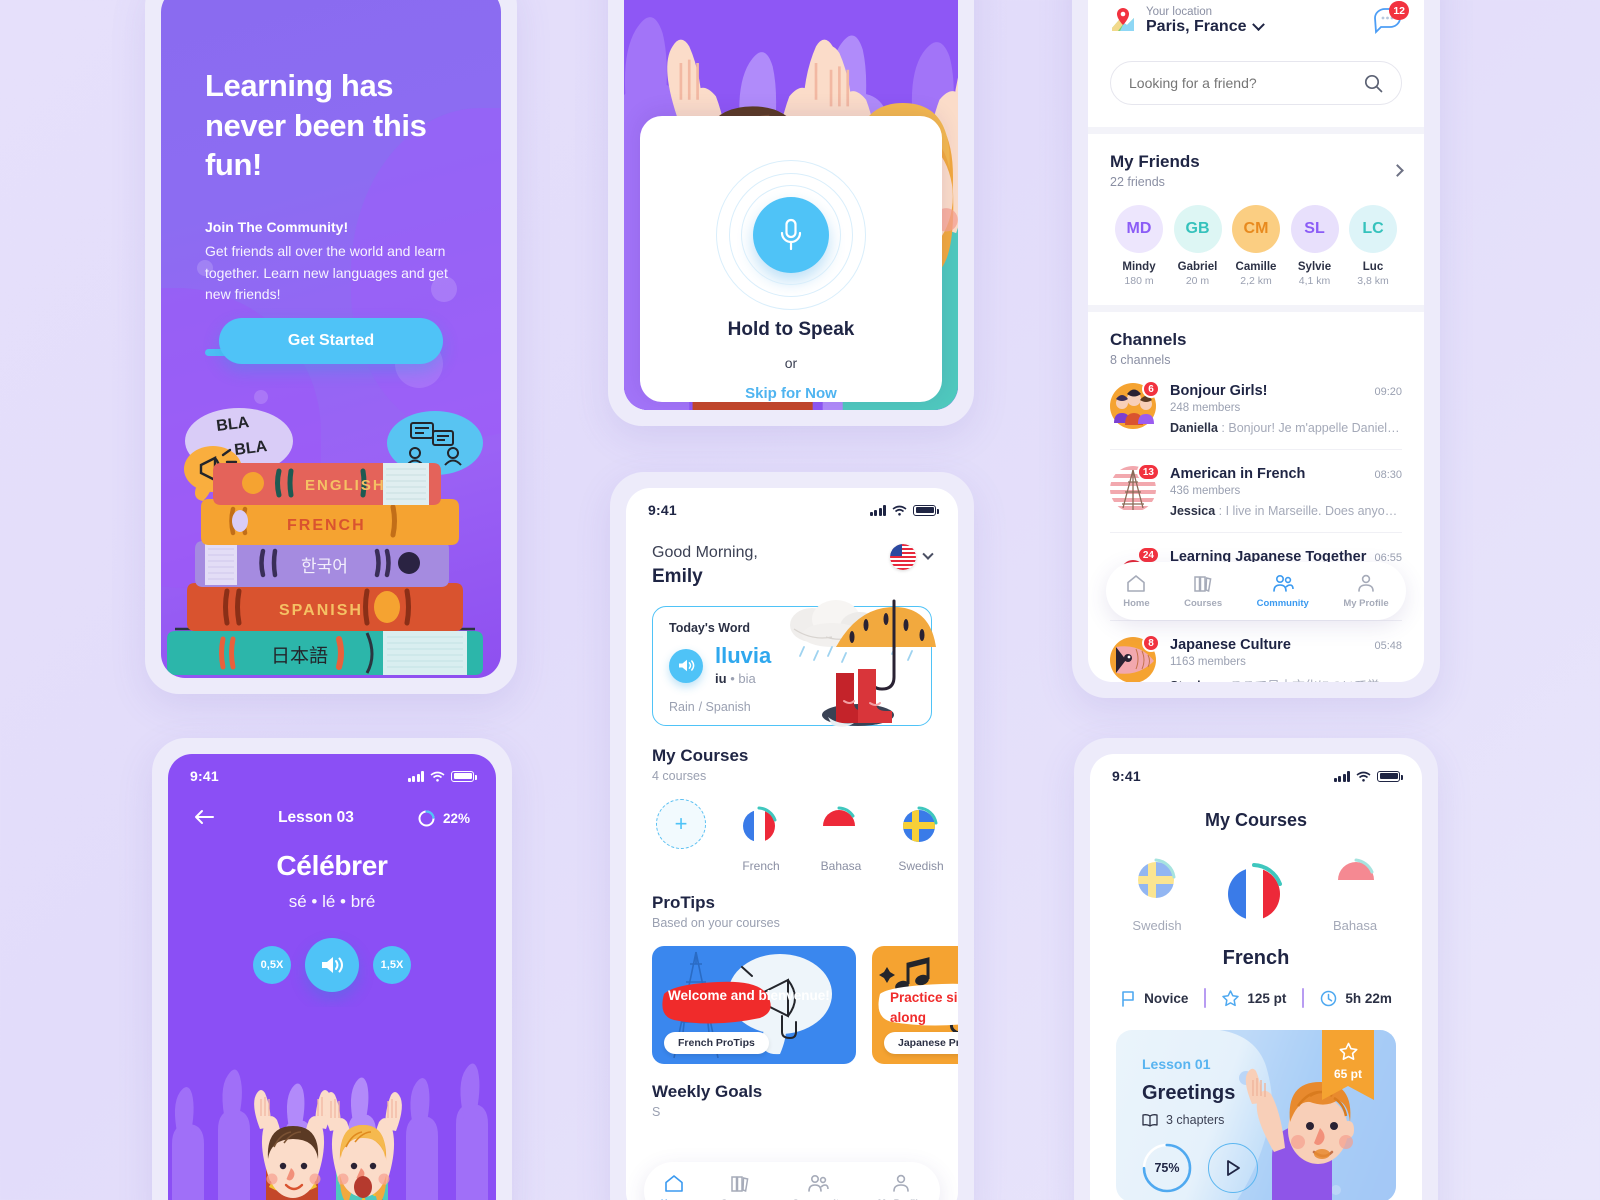 The width and height of the screenshot is (1600, 1200). I want to click on home-tabbar: Home Courses Community My Profile, so click(792, 1181).